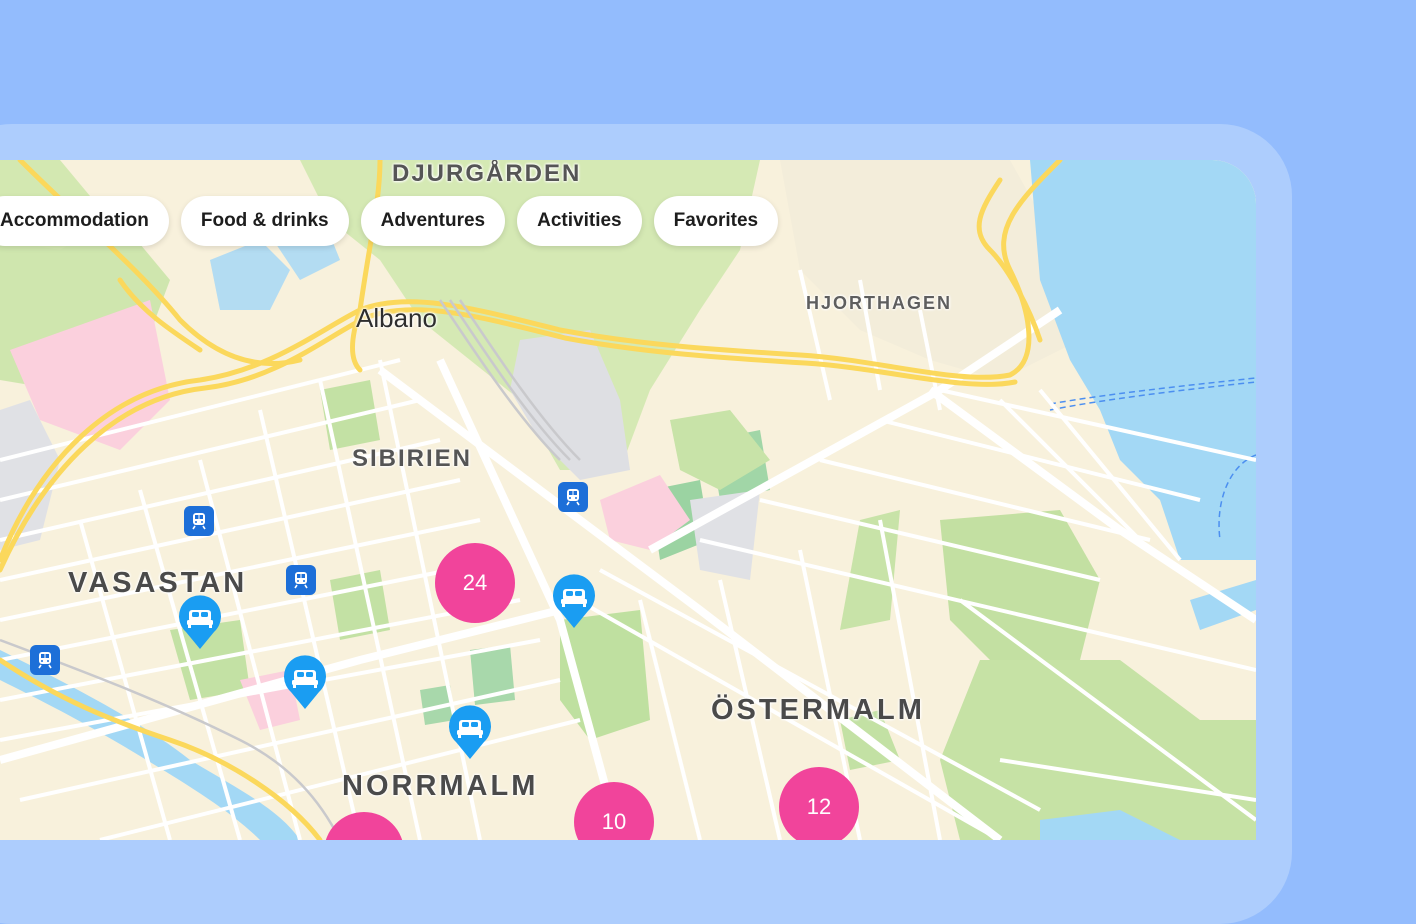 The image size is (1416, 924). I want to click on district-label-ostermalm: ÖSTERMALM, so click(818, 710).